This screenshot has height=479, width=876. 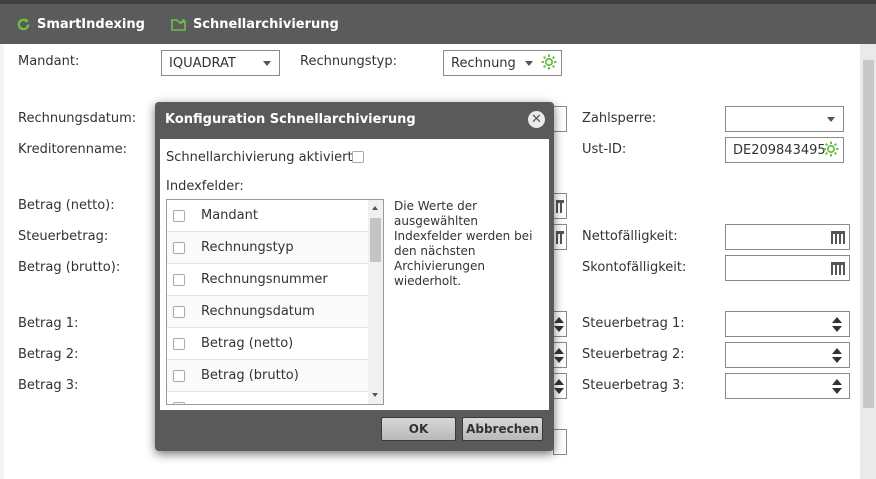 What do you see at coordinates (267, 398) in the screenshot?
I see `list-item-partial` at bounding box center [267, 398].